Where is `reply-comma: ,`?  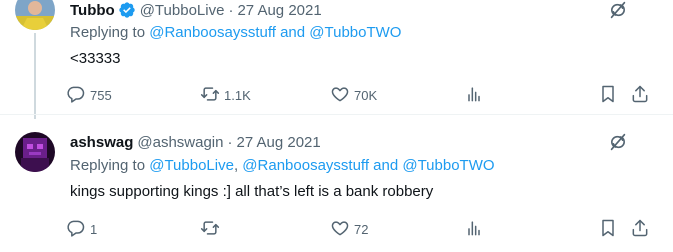
reply-comma: , is located at coordinates (236, 165).